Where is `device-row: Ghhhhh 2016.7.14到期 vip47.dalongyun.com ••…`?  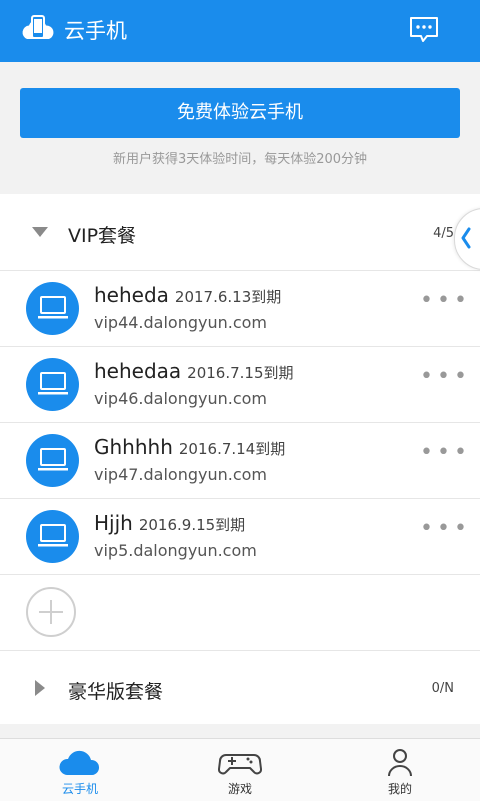 device-row: Ghhhhh 2016.7.14到期 vip47.dalongyun.com ••… is located at coordinates (240, 460).